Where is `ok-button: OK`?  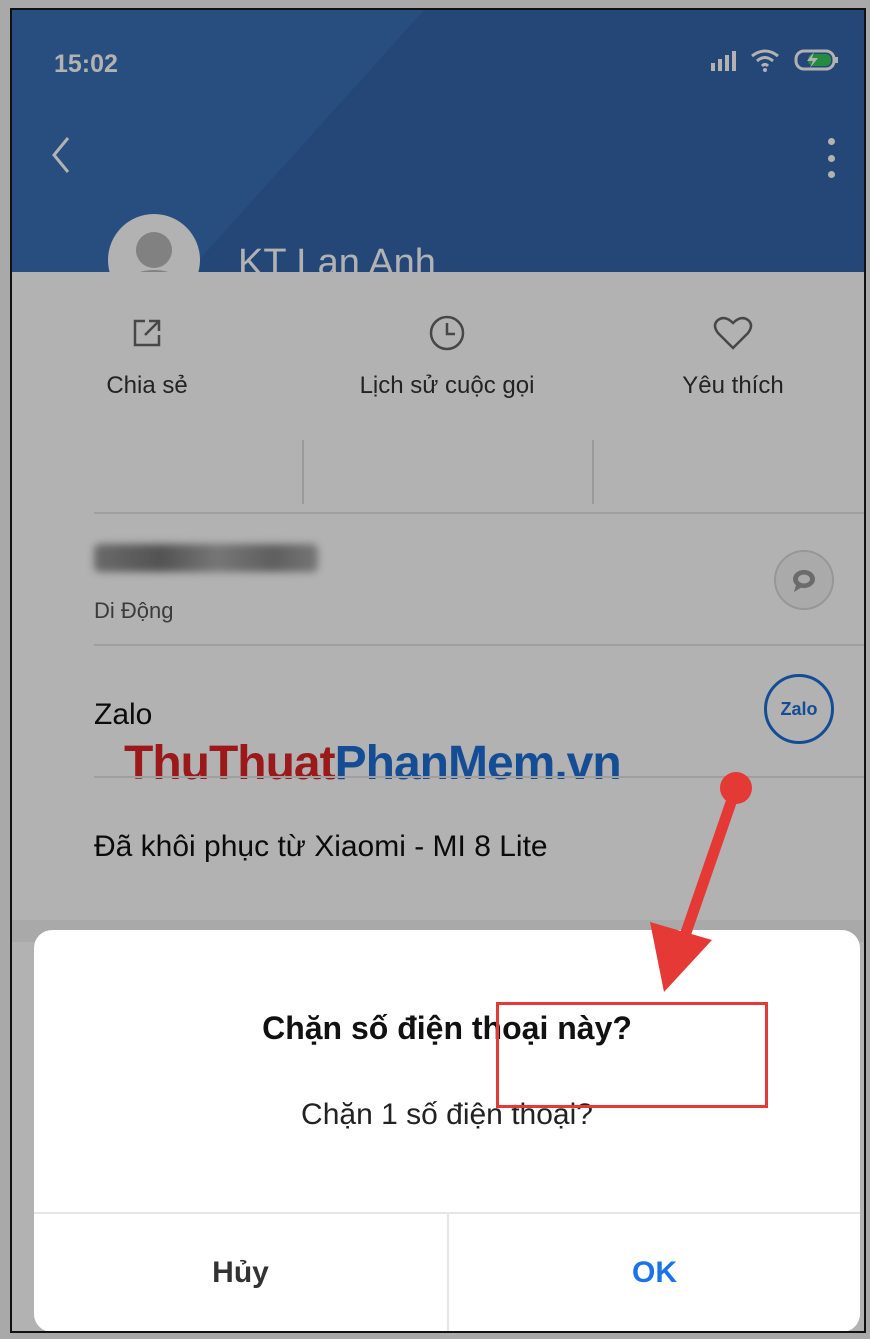 ok-button: OK is located at coordinates (654, 1272).